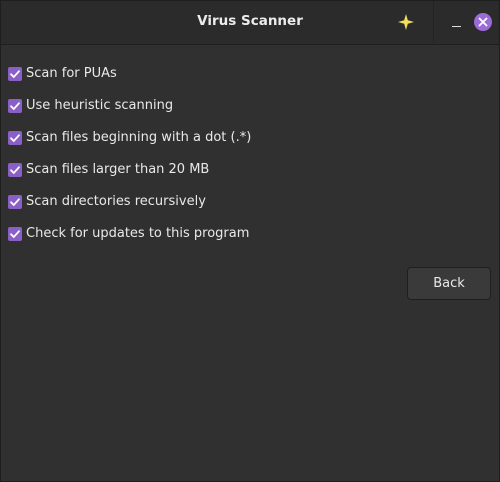 The height and width of the screenshot is (482, 500). I want to click on title-bar: Virus Scanner, so click(250, 23).